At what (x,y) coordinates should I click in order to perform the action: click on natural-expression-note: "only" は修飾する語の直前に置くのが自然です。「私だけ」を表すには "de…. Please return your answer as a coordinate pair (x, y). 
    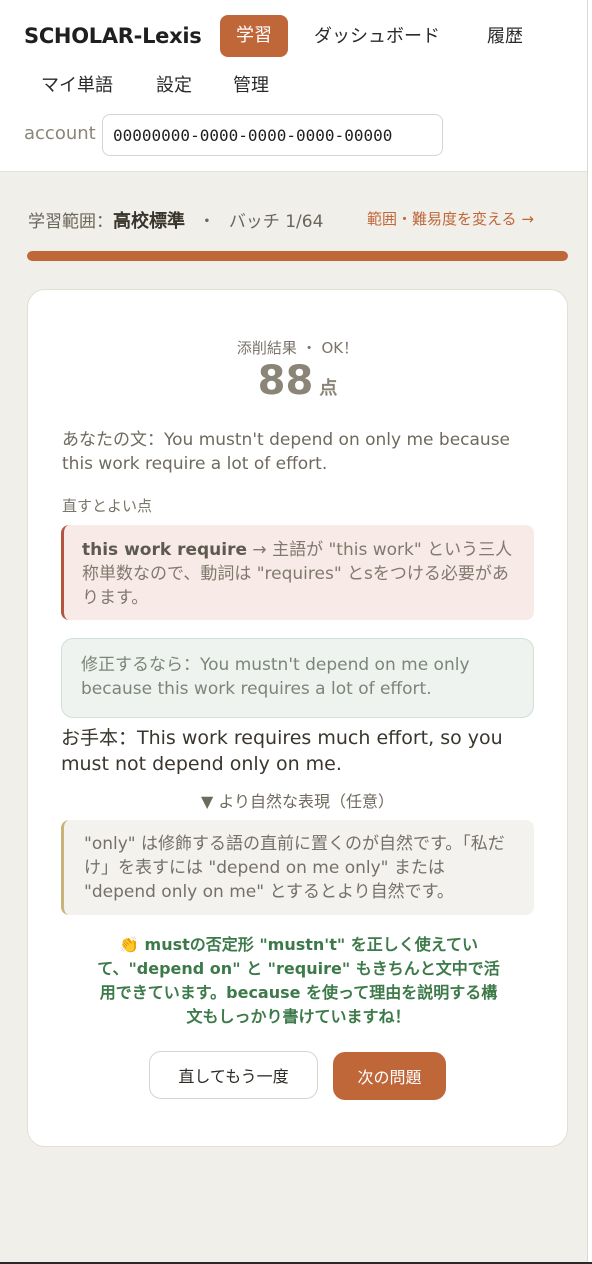
    Looking at the image, I should click on (297, 867).